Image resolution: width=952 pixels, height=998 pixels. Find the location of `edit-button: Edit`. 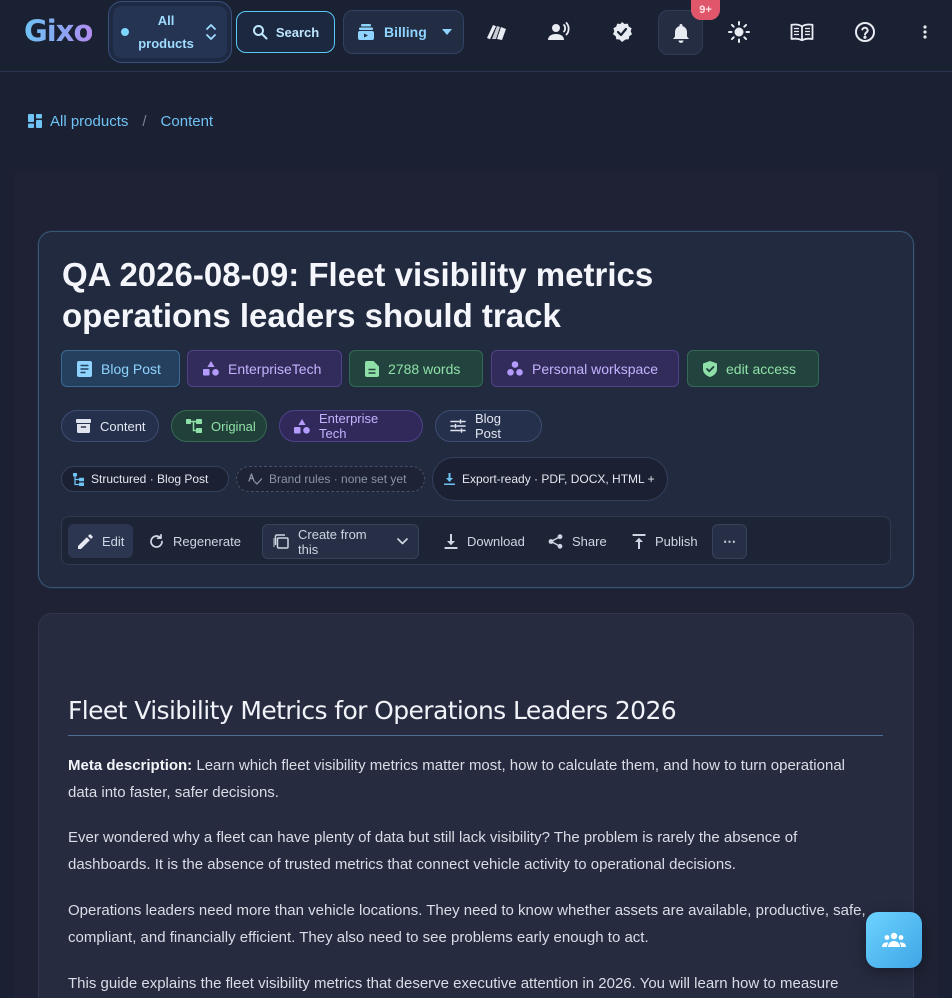

edit-button: Edit is located at coordinates (100, 541).